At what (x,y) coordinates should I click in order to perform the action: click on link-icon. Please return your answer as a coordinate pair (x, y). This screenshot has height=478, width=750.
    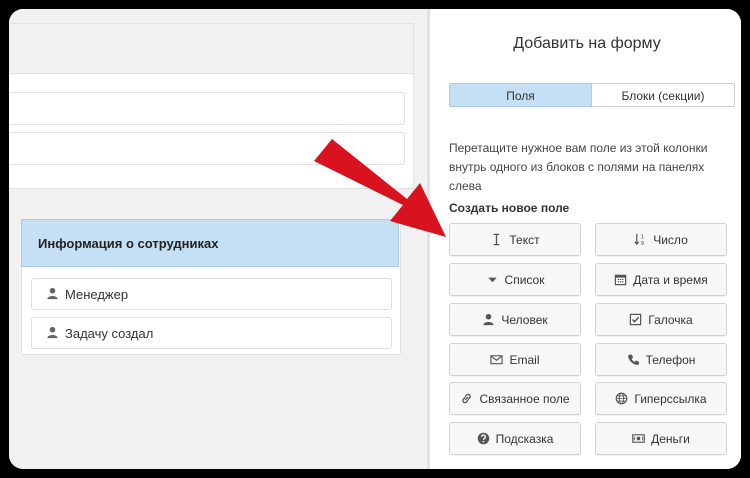
    Looking at the image, I should click on (466, 398).